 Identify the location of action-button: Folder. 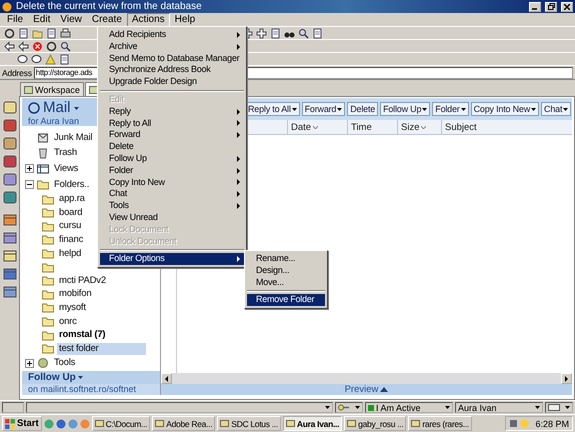
(450, 109).